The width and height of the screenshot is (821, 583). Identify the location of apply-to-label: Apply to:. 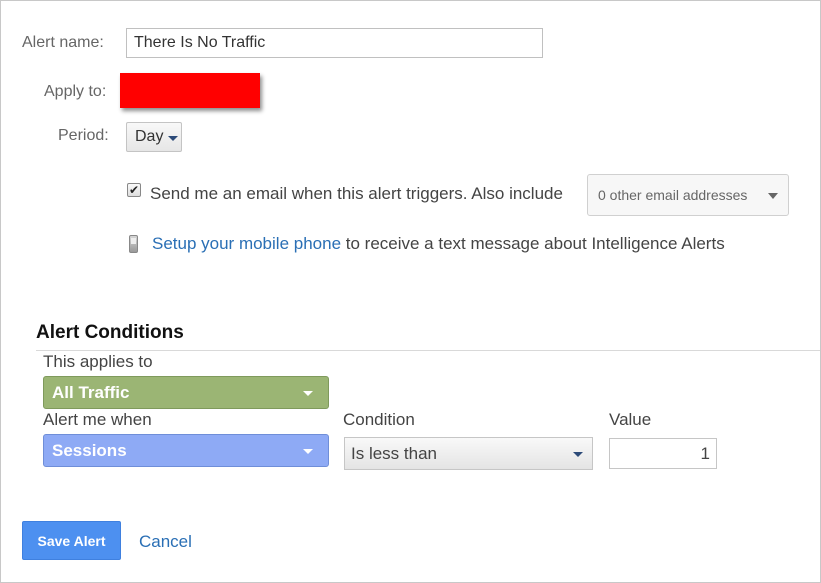
(75, 91).